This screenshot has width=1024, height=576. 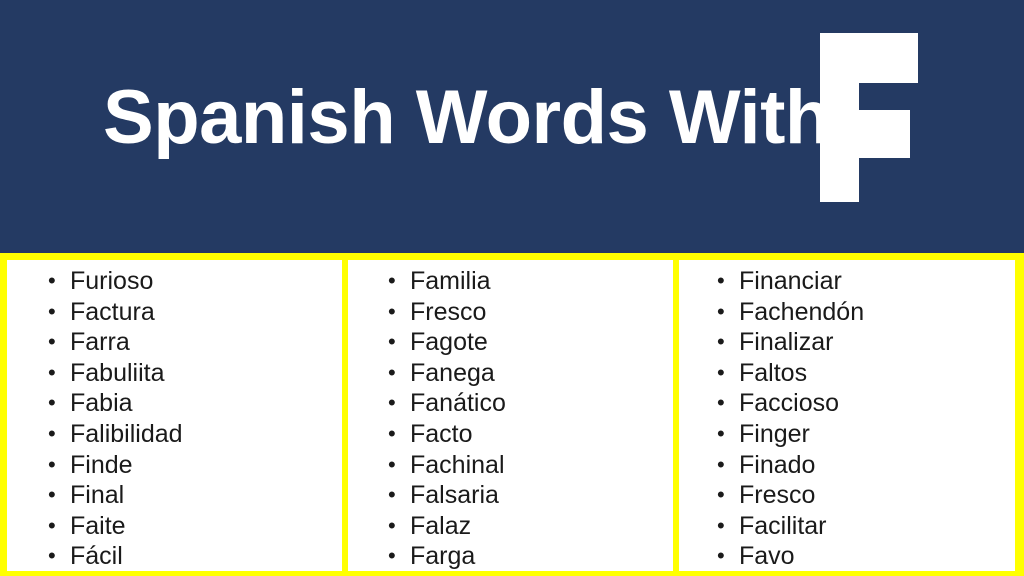 I want to click on list-item: • Falsaria, so click(x=447, y=495).